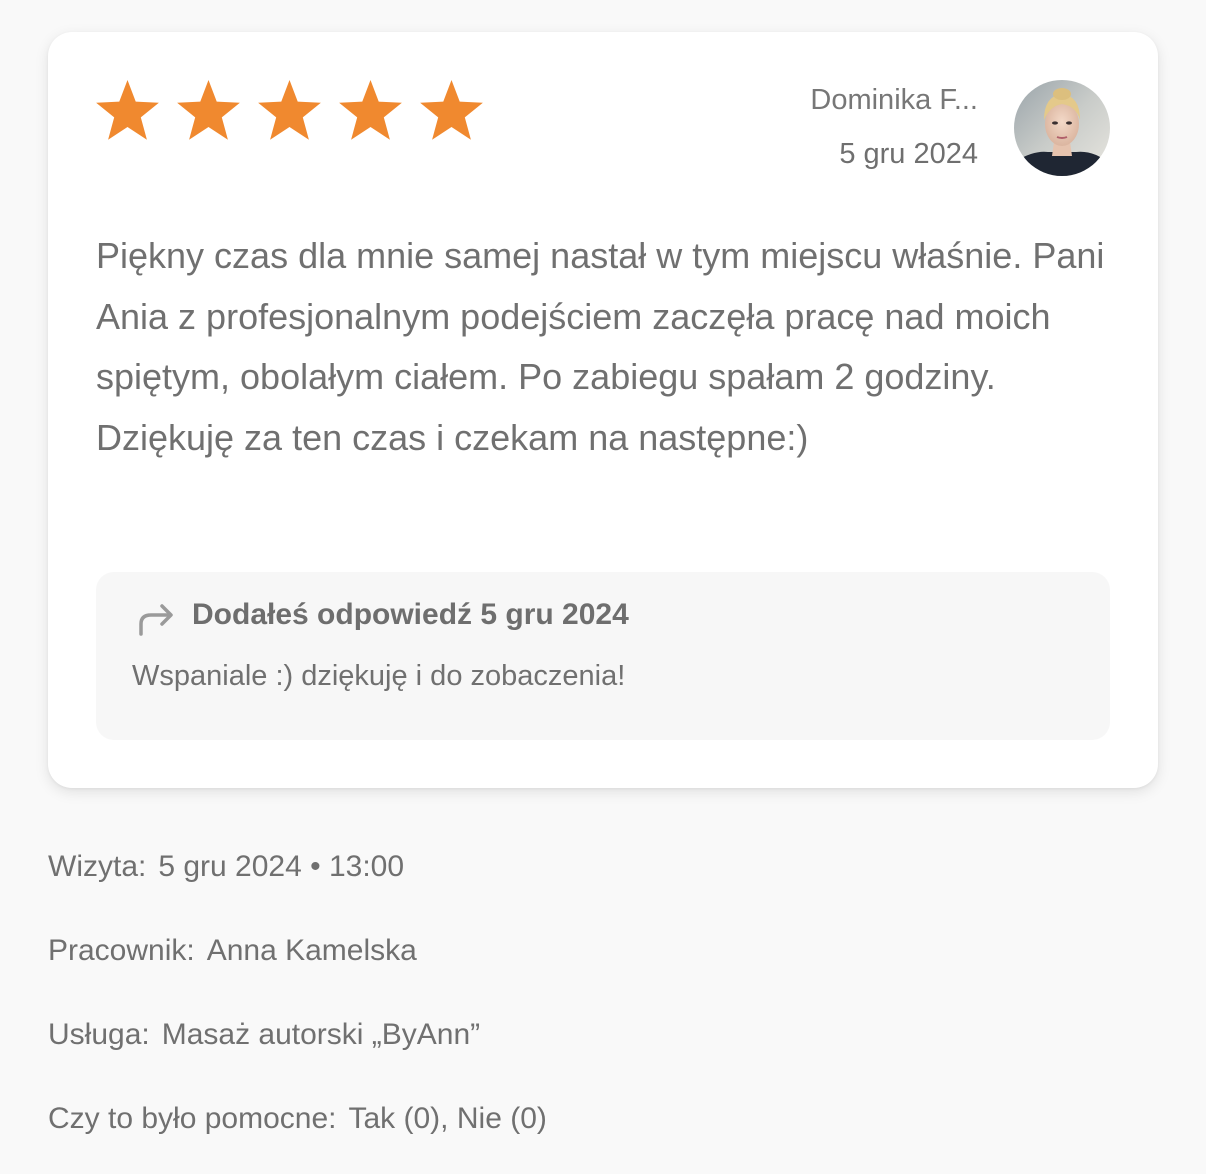 The image size is (1206, 1174). What do you see at coordinates (156, 619) in the screenshot?
I see `reply-arrow-icon` at bounding box center [156, 619].